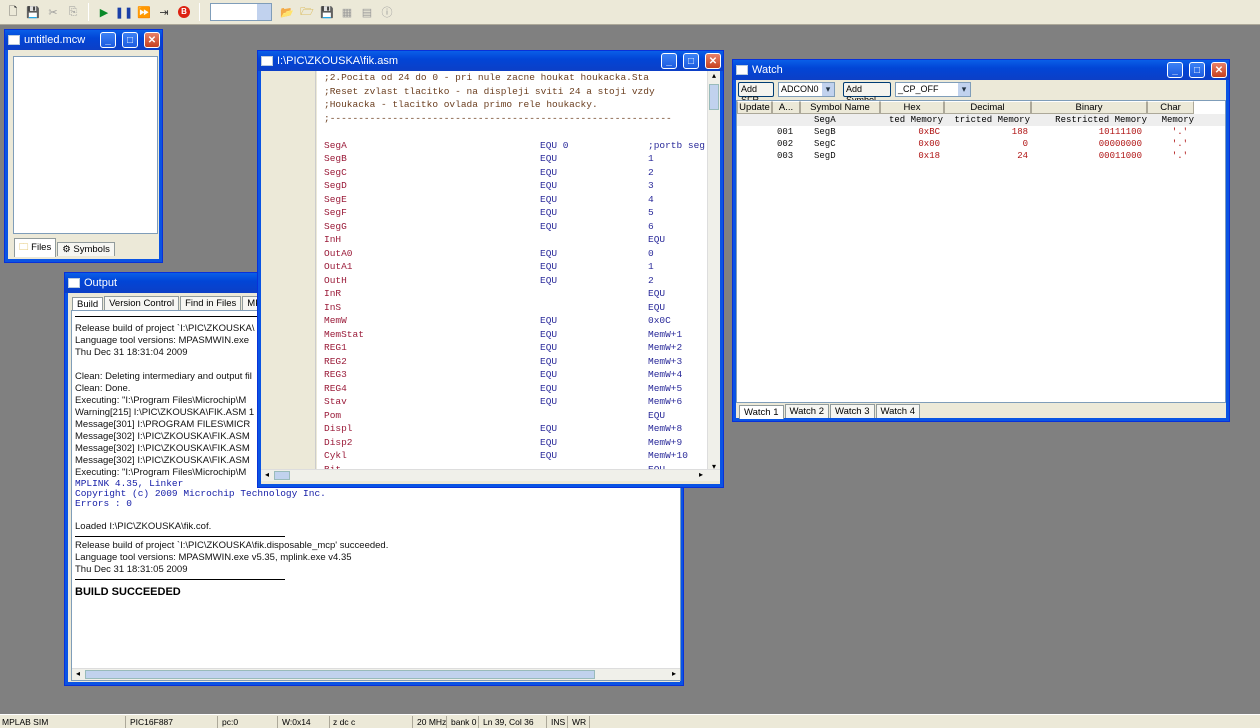 This screenshot has width=1260, height=728. I want to click on open-folder-icon: 🗁, so click(307, 12).